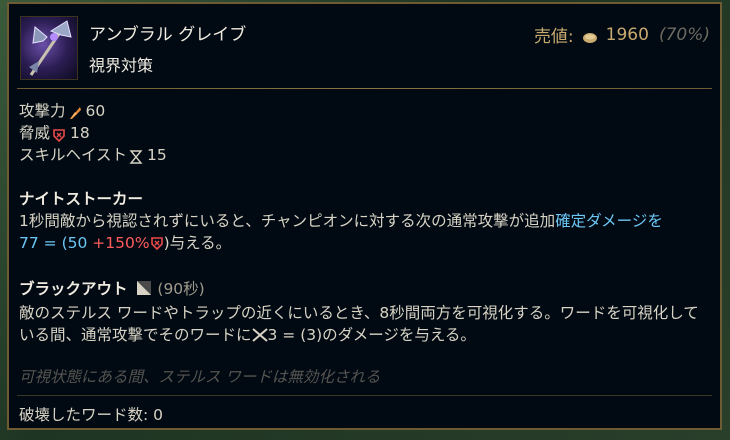  What do you see at coordinates (135, 335) in the screenshot?
I see `desc-text: いる間、通常攻撃でそのワードに` at bounding box center [135, 335].